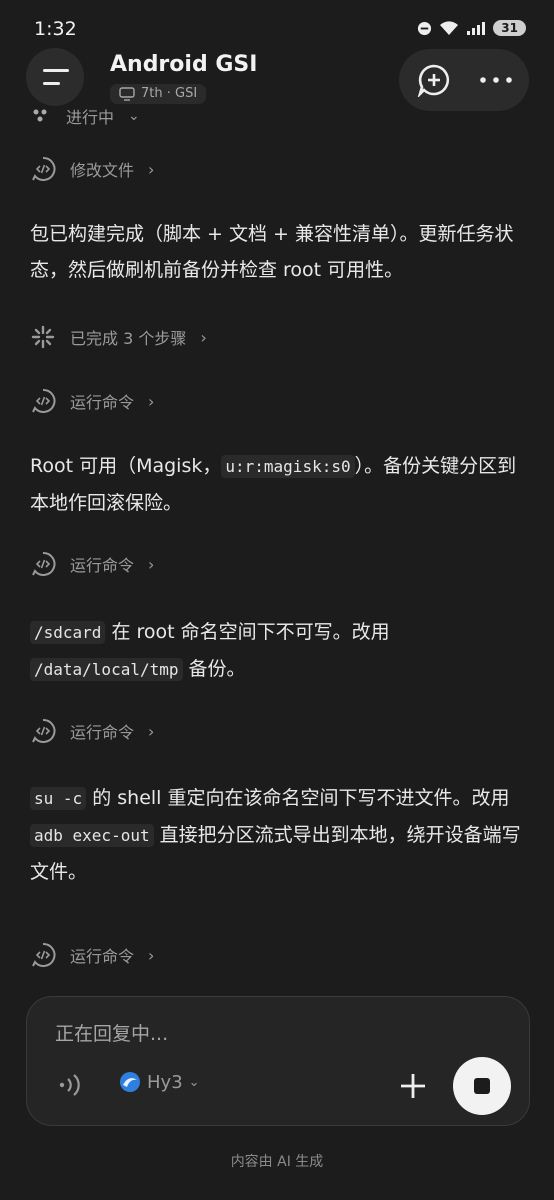 This screenshot has width=554, height=1200. What do you see at coordinates (55, 29) in the screenshot?
I see `status-time: 1:32` at bounding box center [55, 29].